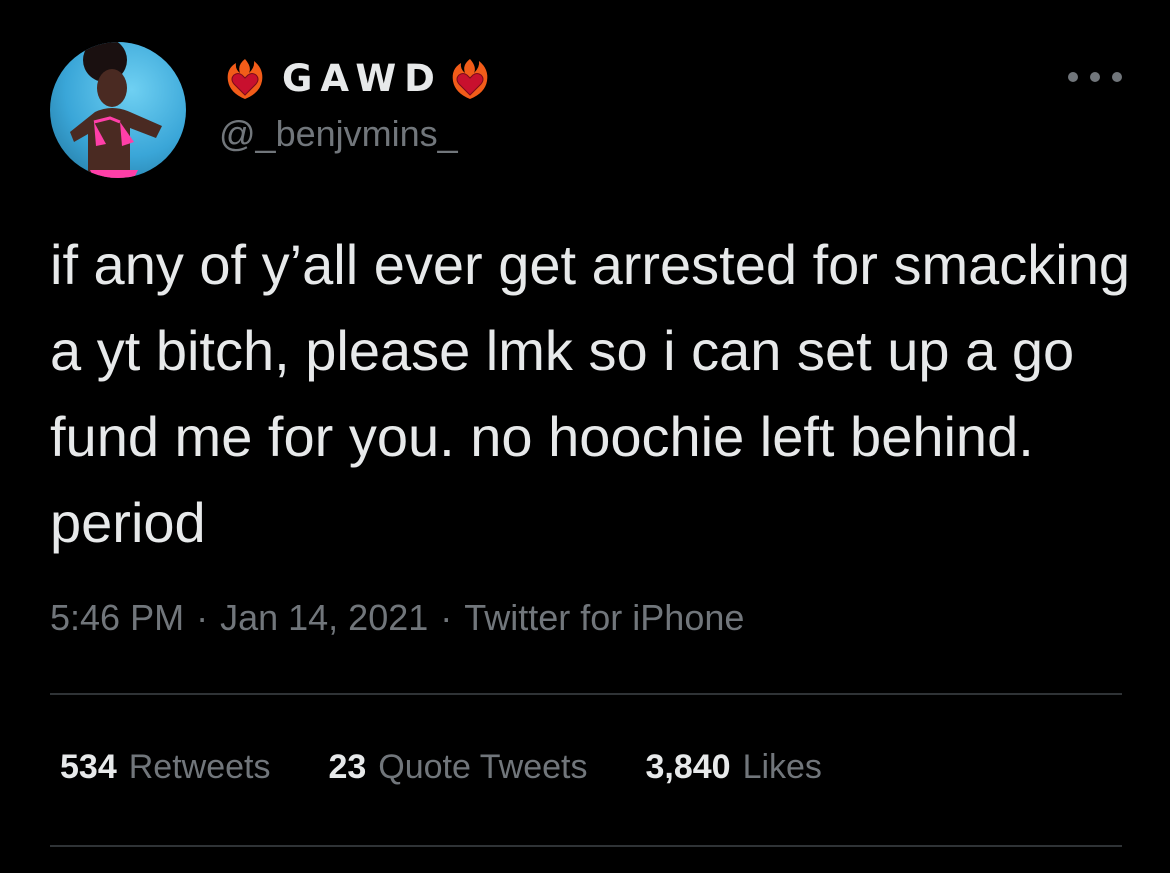 The width and height of the screenshot is (1170, 873). I want to click on tweet-date: Jan 14, 2021, so click(324, 617).